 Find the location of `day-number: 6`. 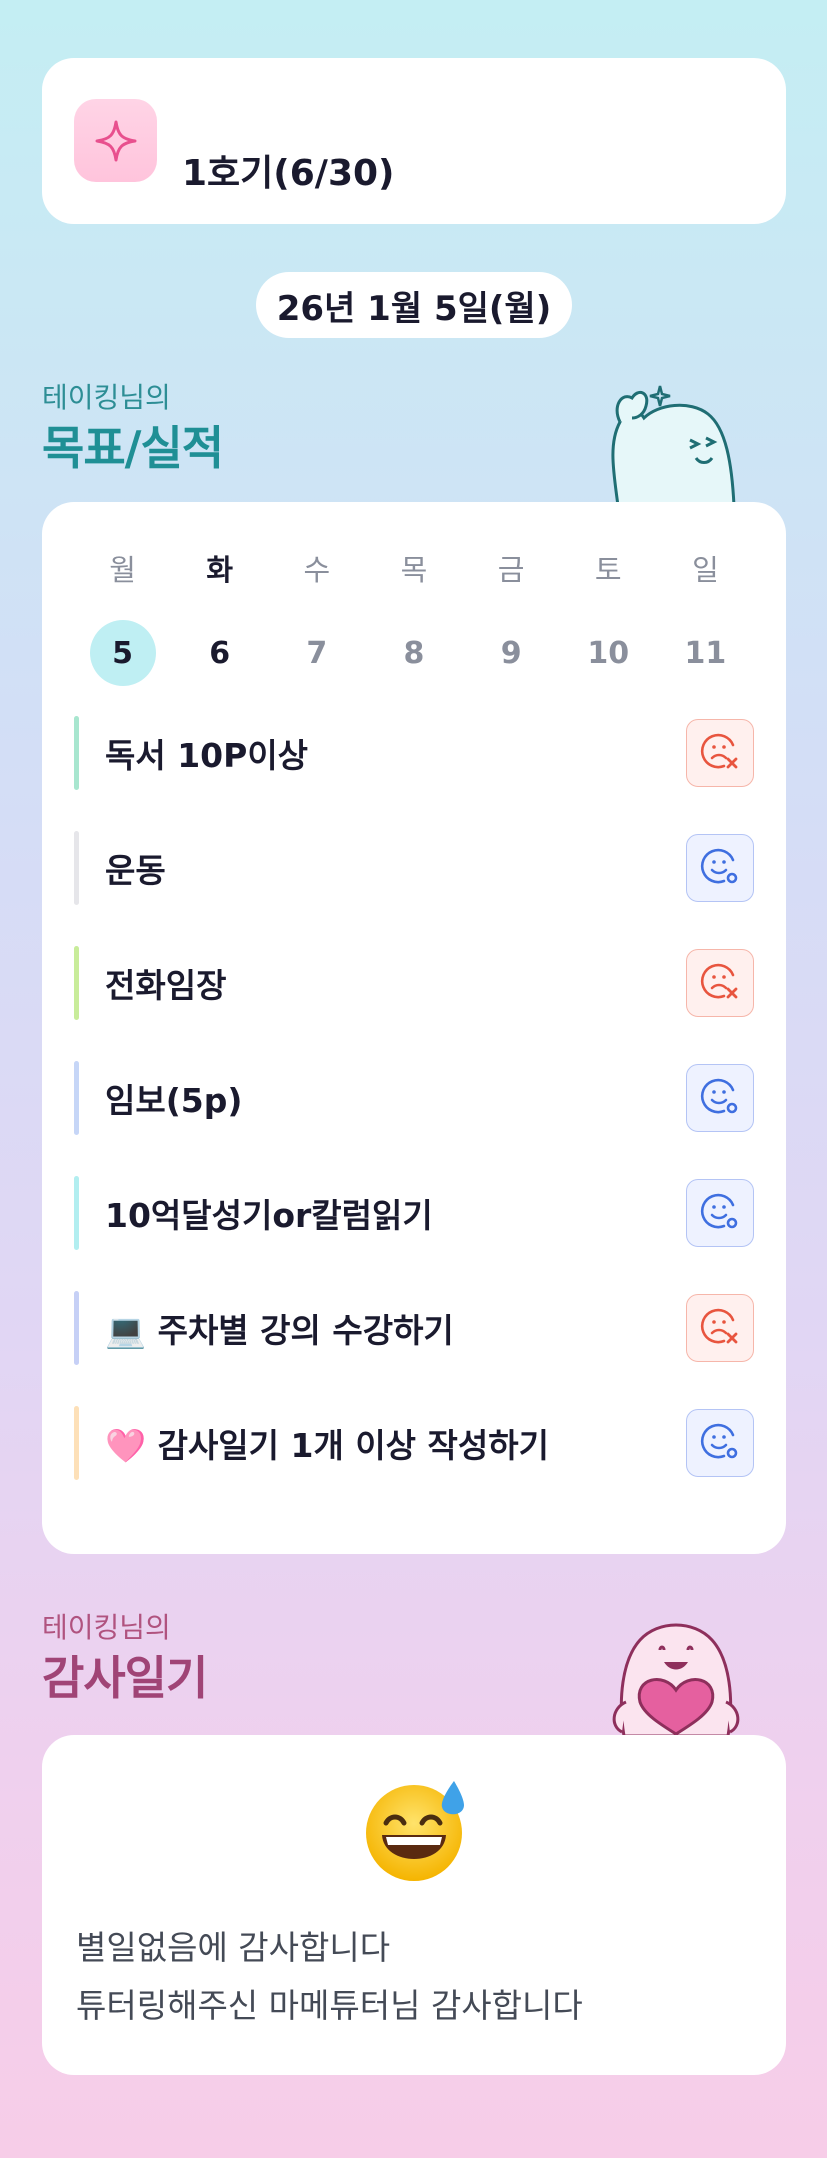

day-number: 6 is located at coordinates (220, 653).